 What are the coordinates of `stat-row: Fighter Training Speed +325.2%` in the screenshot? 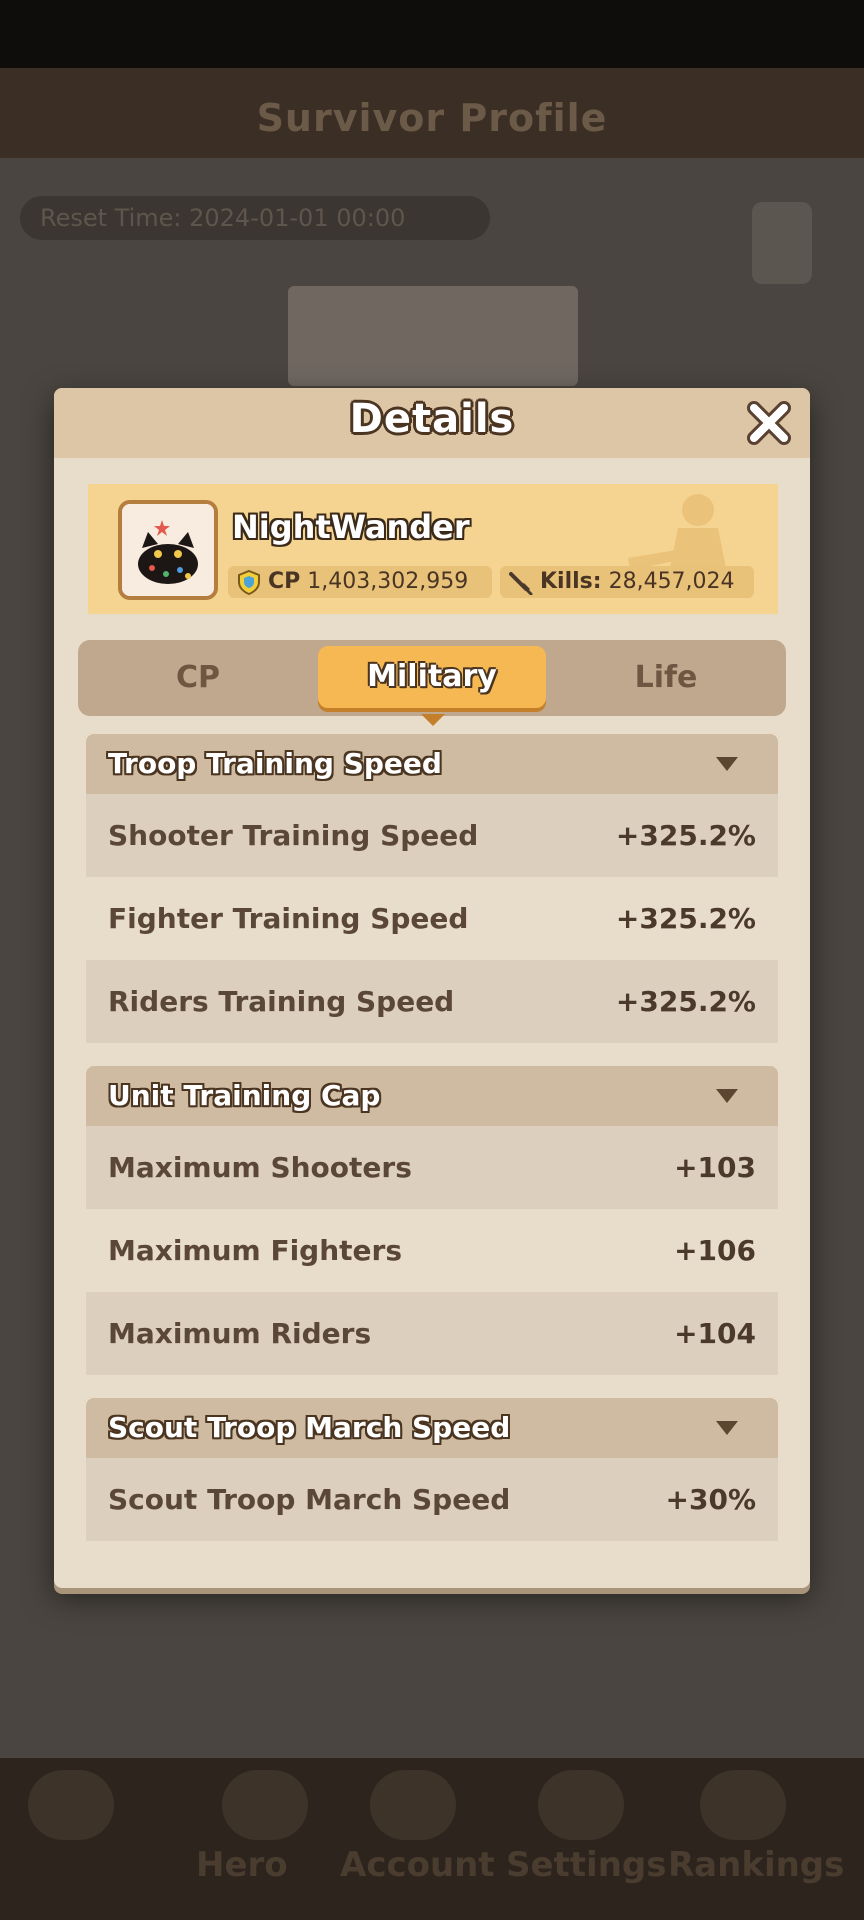 It's located at (432, 918).